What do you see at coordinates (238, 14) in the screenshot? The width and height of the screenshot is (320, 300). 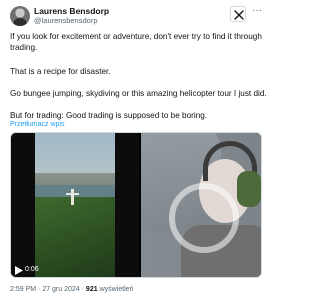 I see `x-logo-icon` at bounding box center [238, 14].